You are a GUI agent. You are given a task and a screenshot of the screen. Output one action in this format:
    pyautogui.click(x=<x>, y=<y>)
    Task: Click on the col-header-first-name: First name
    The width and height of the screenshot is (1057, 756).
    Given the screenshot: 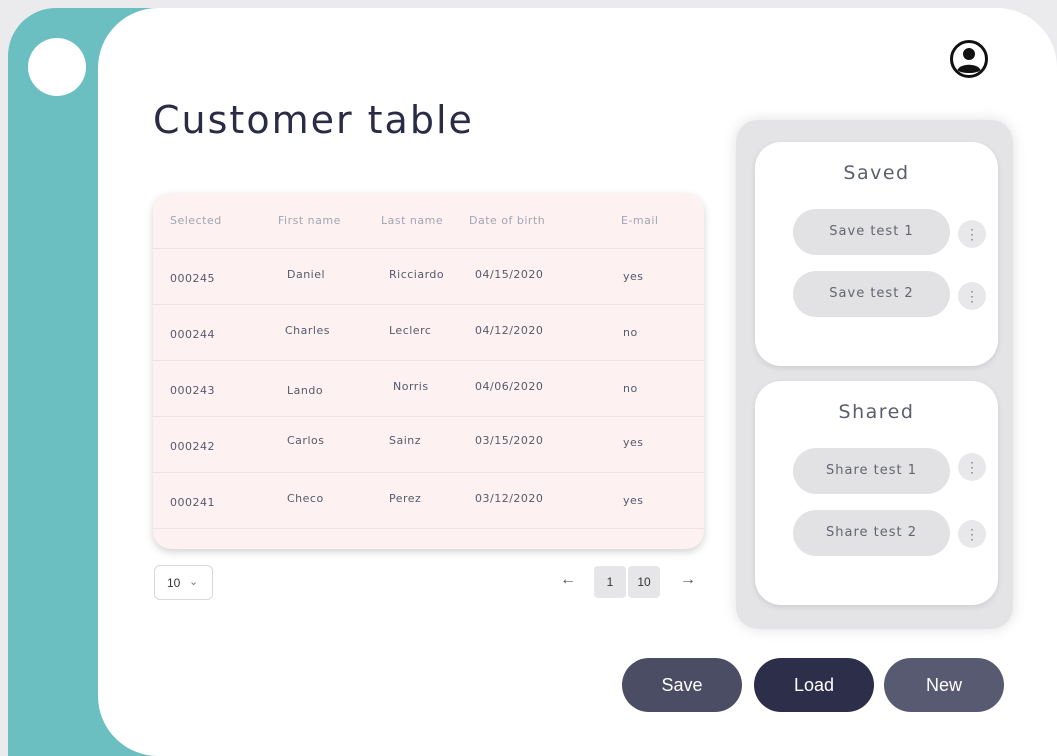 What is the action you would take?
    pyautogui.click(x=309, y=220)
    